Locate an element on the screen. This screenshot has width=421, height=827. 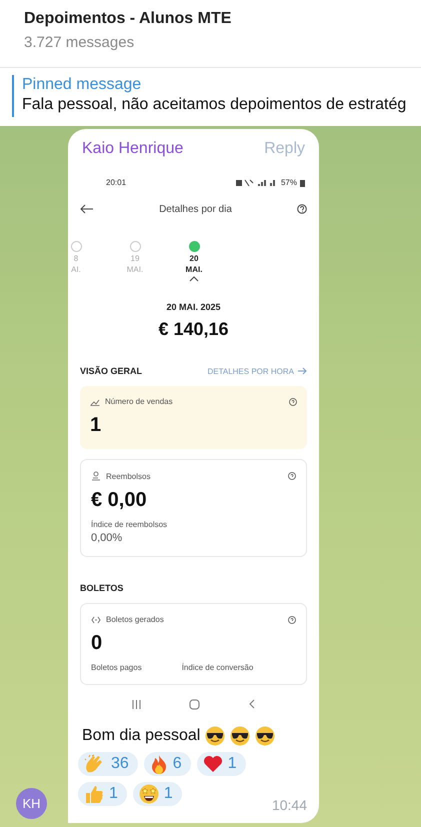
heart-icon is located at coordinates (212, 764).